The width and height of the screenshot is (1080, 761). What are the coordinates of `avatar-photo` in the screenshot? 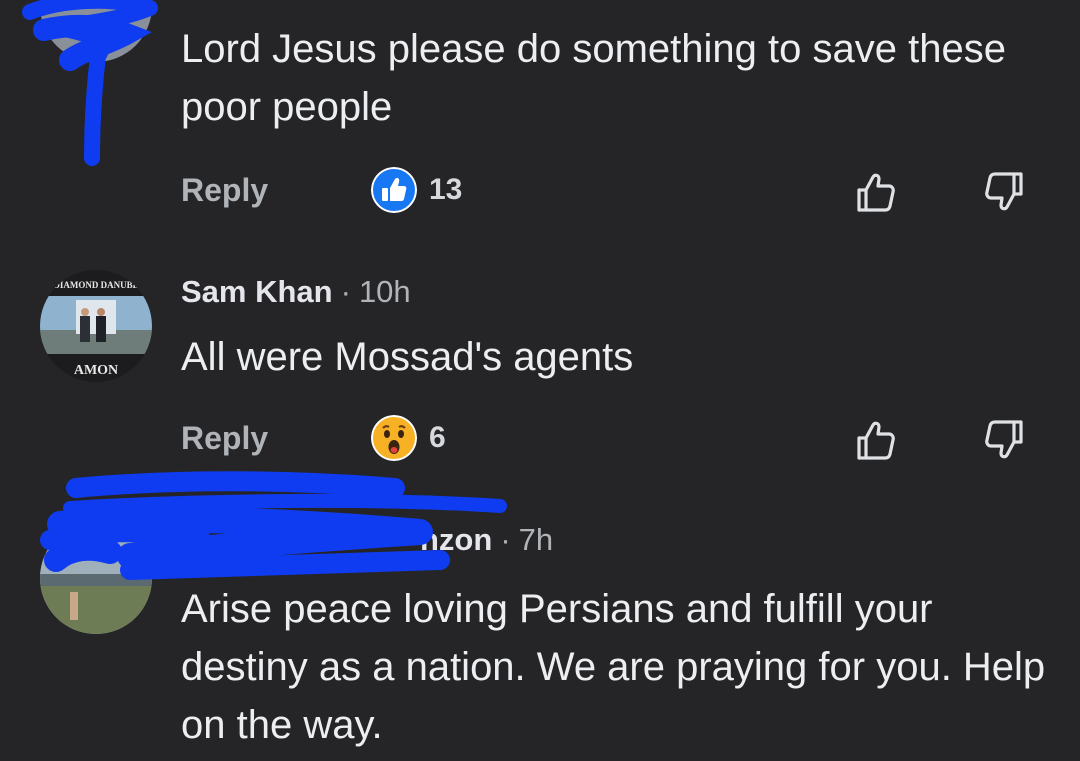 It's located at (96, 578).